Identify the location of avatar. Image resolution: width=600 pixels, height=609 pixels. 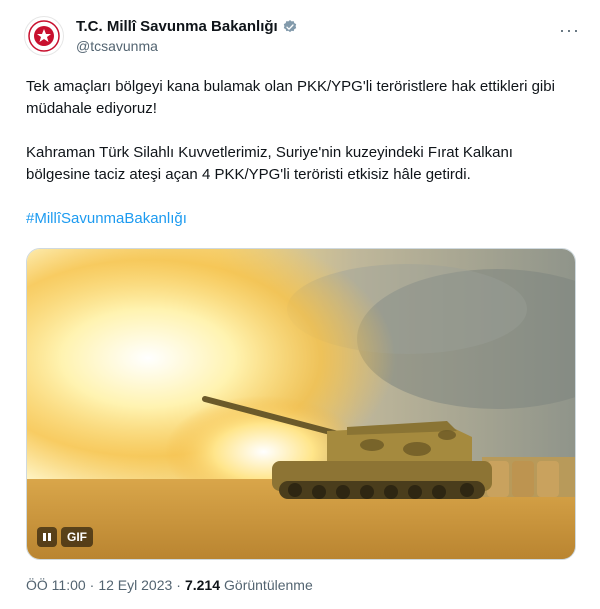
(44, 36).